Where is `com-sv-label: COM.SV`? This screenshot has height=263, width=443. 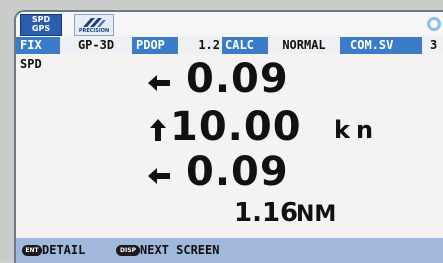
com-sv-label: COM.SV is located at coordinates (372, 45).